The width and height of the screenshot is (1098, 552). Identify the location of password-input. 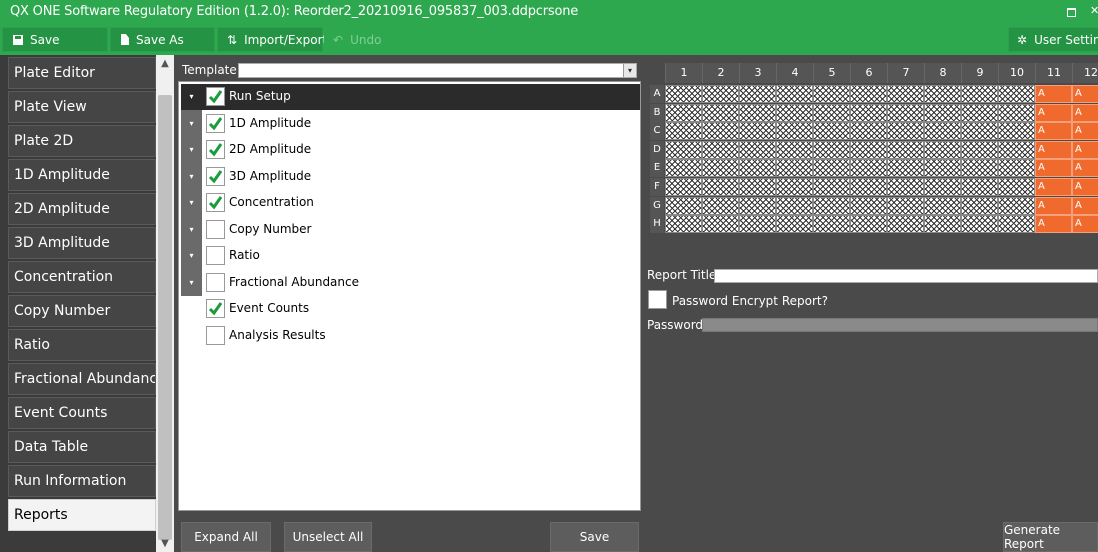
(900, 325).